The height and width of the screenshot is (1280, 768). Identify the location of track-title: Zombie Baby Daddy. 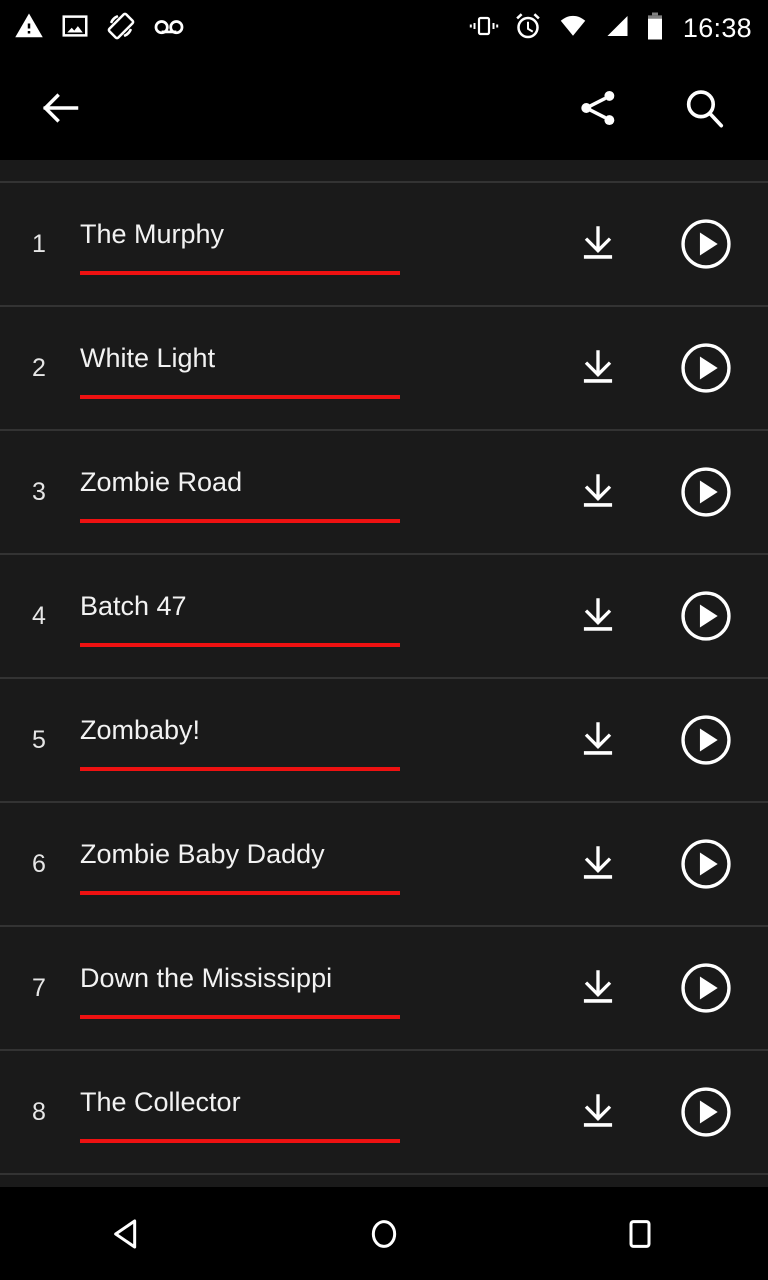
(202, 854).